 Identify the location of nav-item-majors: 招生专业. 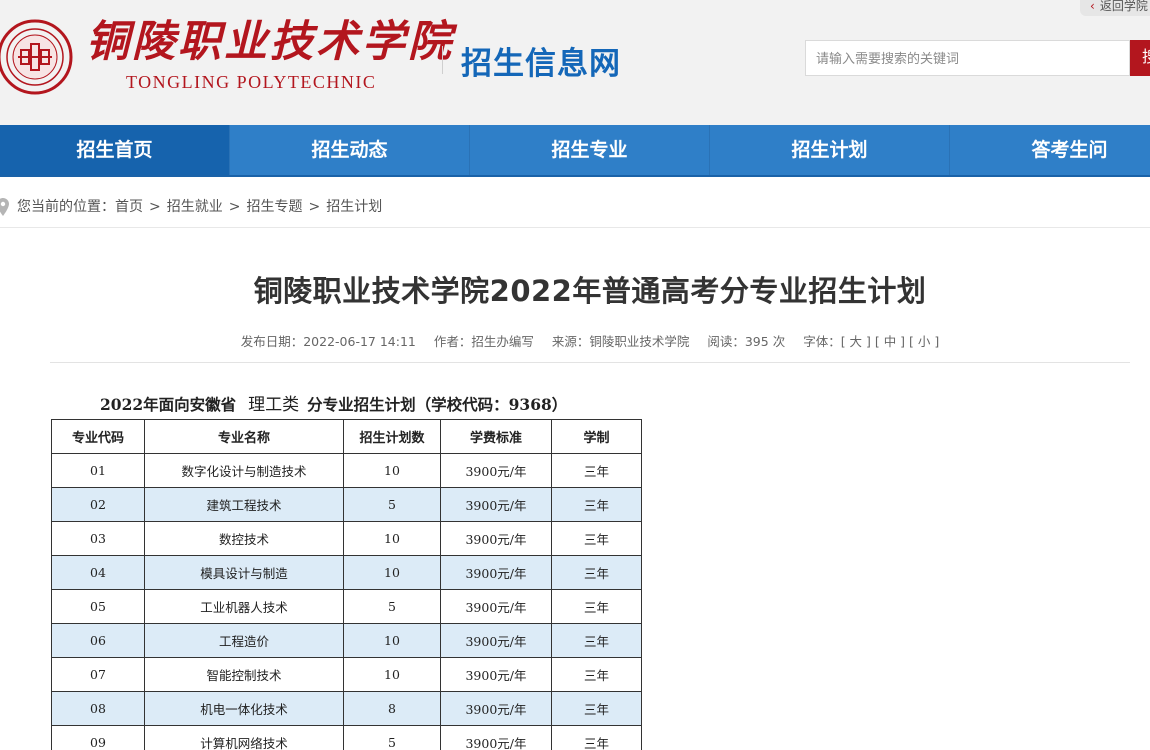
(590, 150).